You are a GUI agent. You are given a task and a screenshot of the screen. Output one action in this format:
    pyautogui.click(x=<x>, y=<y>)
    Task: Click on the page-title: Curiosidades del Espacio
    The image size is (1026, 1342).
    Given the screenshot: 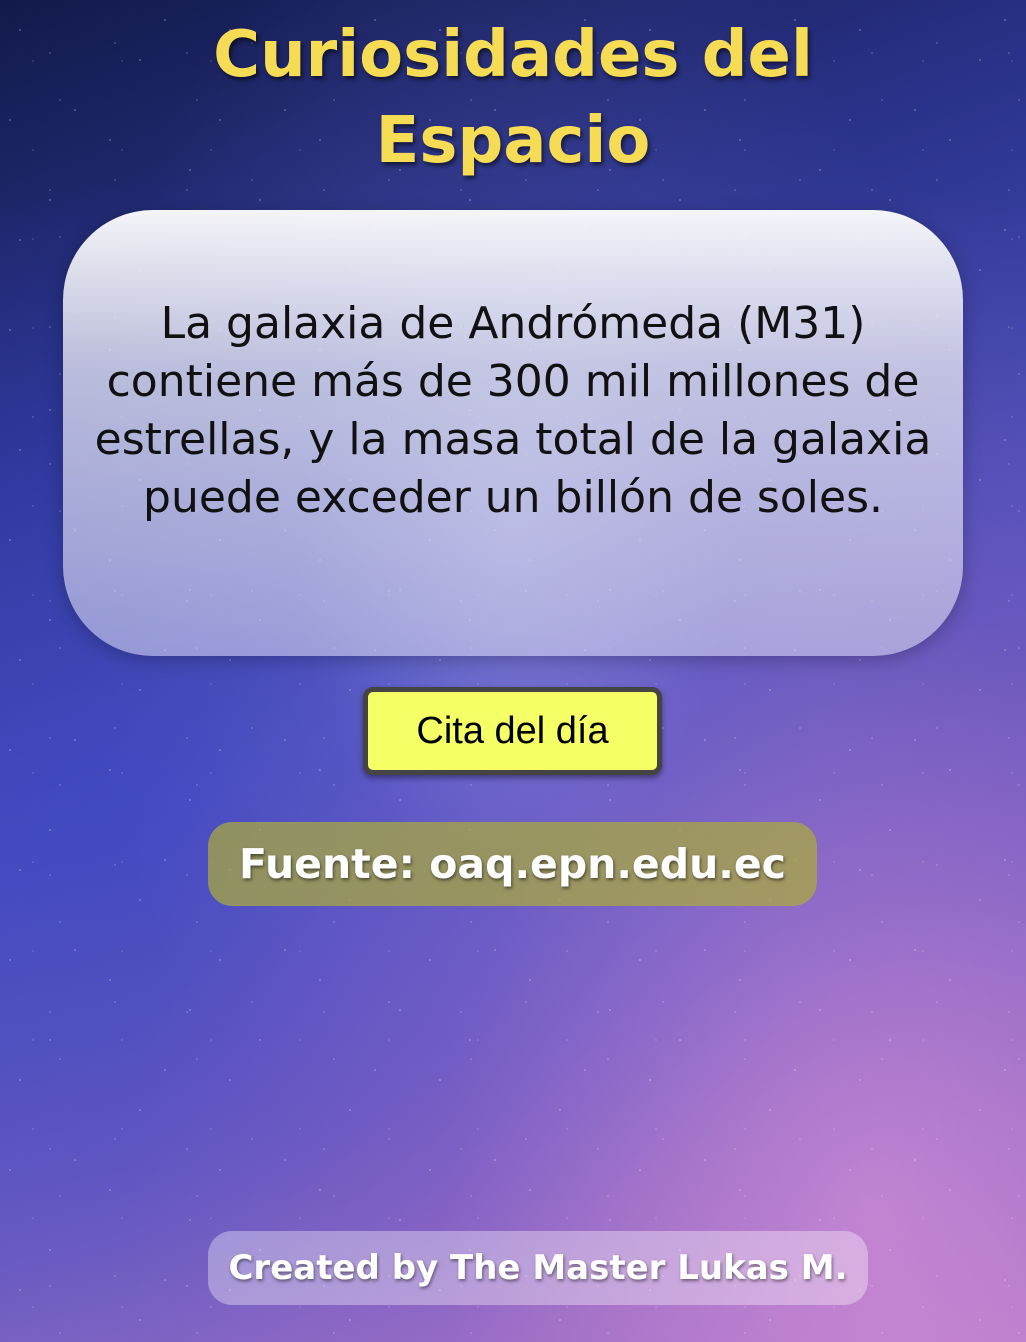 What is the action you would take?
    pyautogui.click(x=513, y=98)
    